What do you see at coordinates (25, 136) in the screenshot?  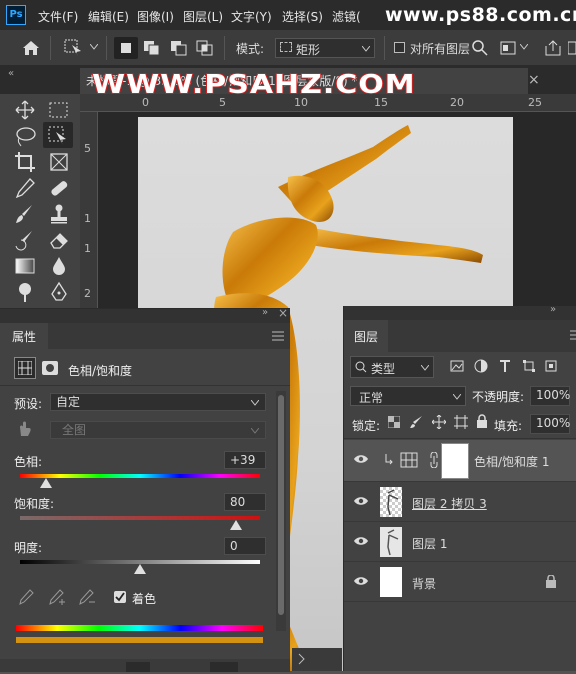 I see `lasso-tool-icon` at bounding box center [25, 136].